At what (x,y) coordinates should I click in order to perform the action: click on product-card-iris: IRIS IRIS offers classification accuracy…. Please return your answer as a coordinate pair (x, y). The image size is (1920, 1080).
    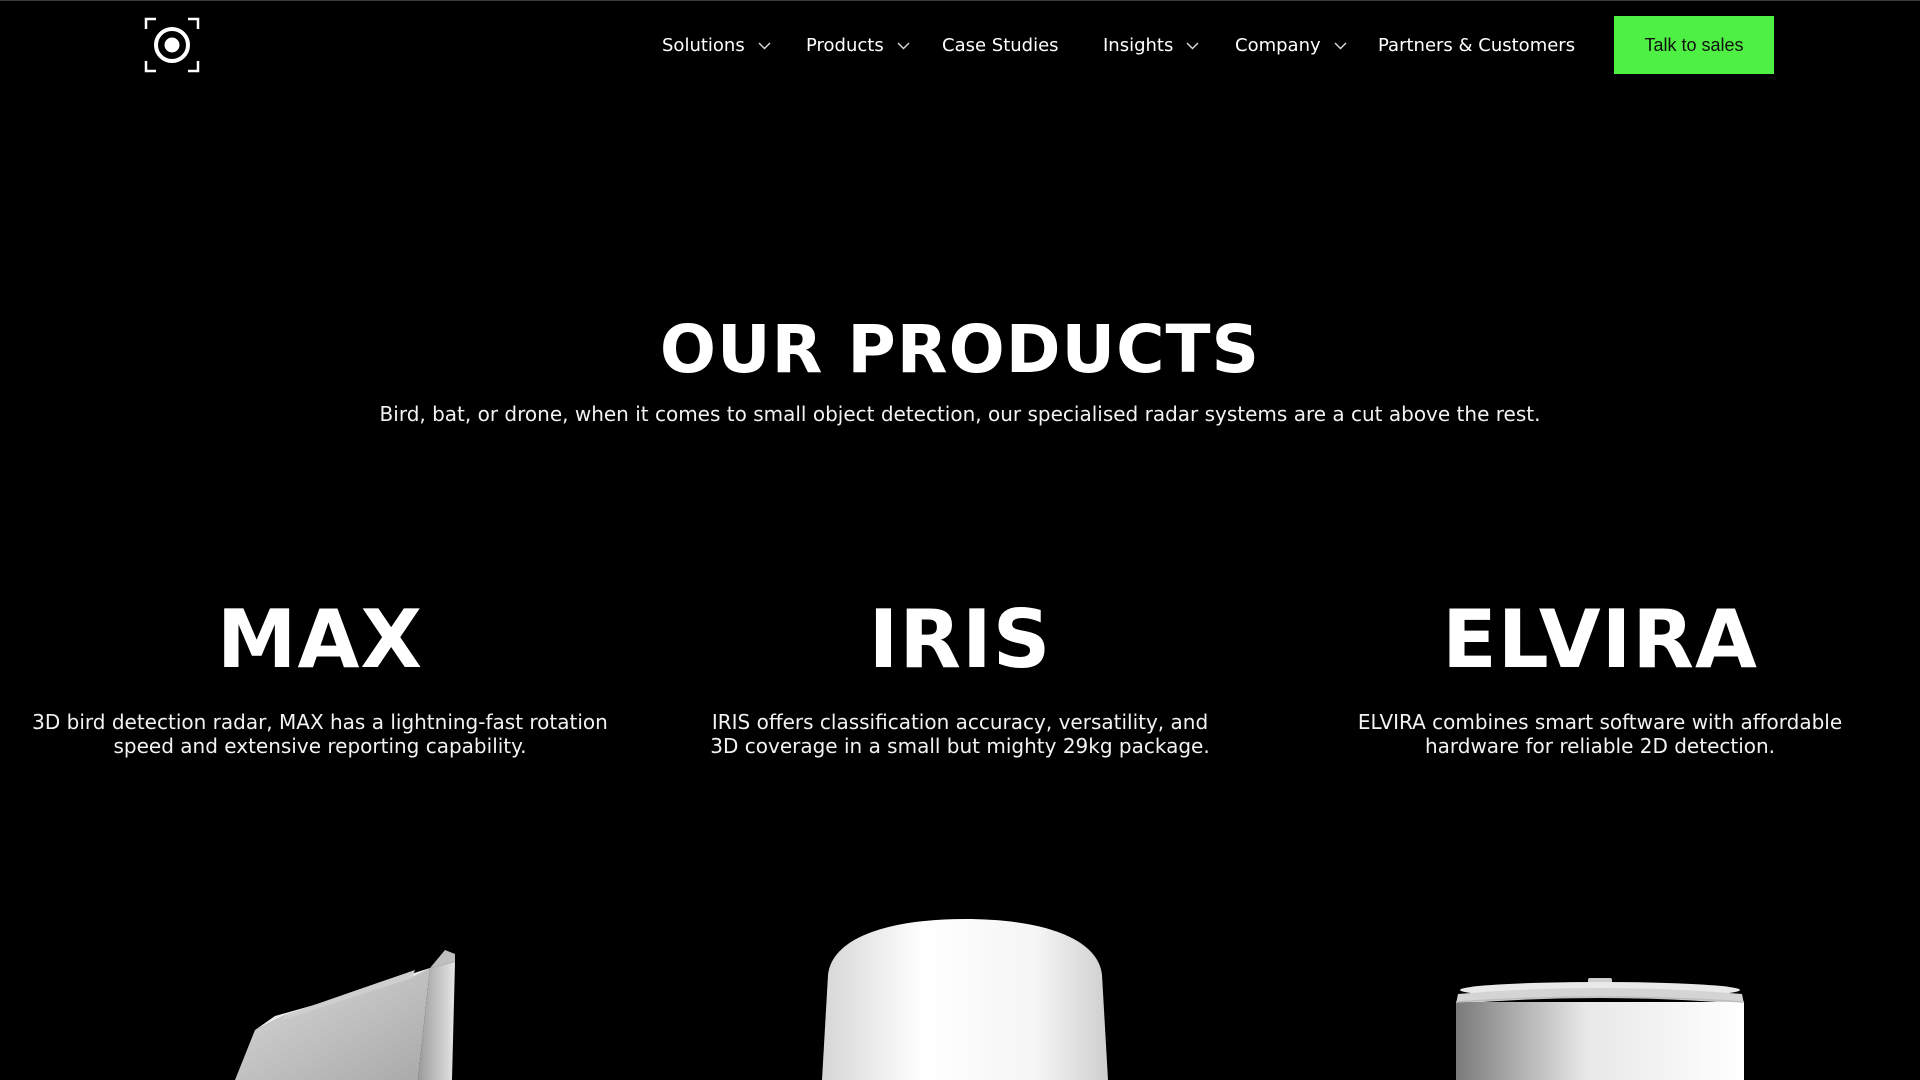
    Looking at the image, I should click on (960, 674).